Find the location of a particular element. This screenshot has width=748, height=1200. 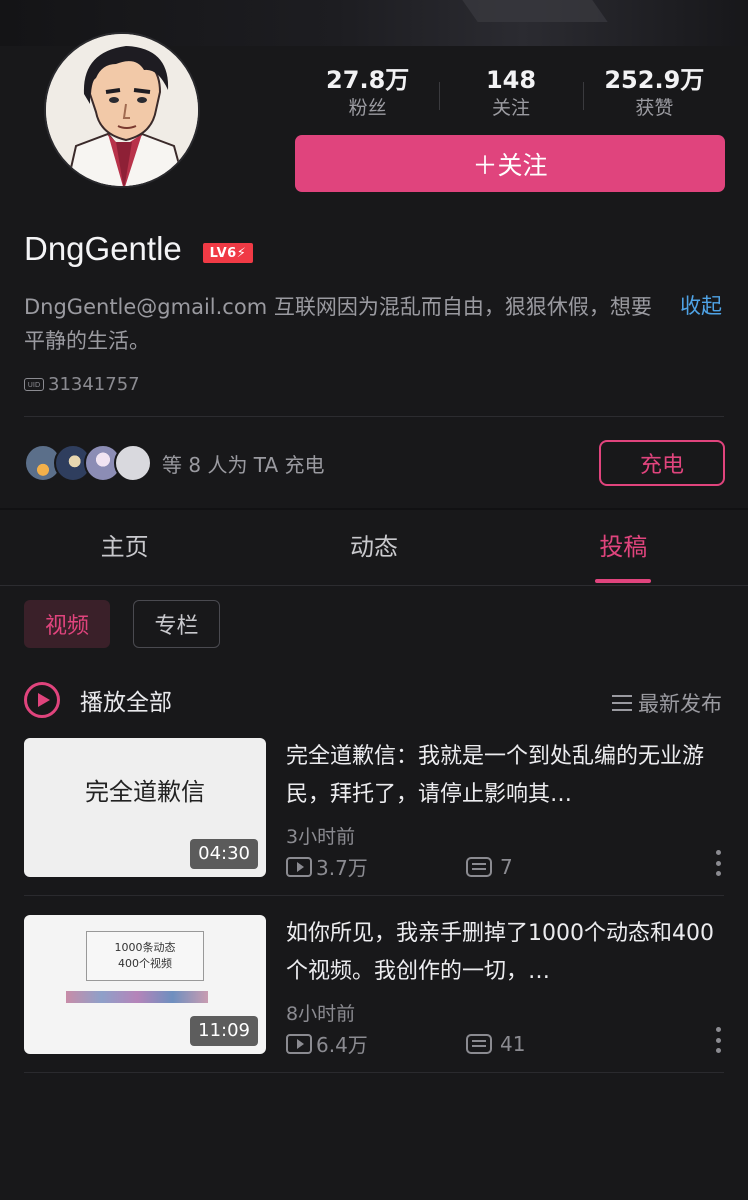

sort-button: 最新发布 is located at coordinates (667, 703).